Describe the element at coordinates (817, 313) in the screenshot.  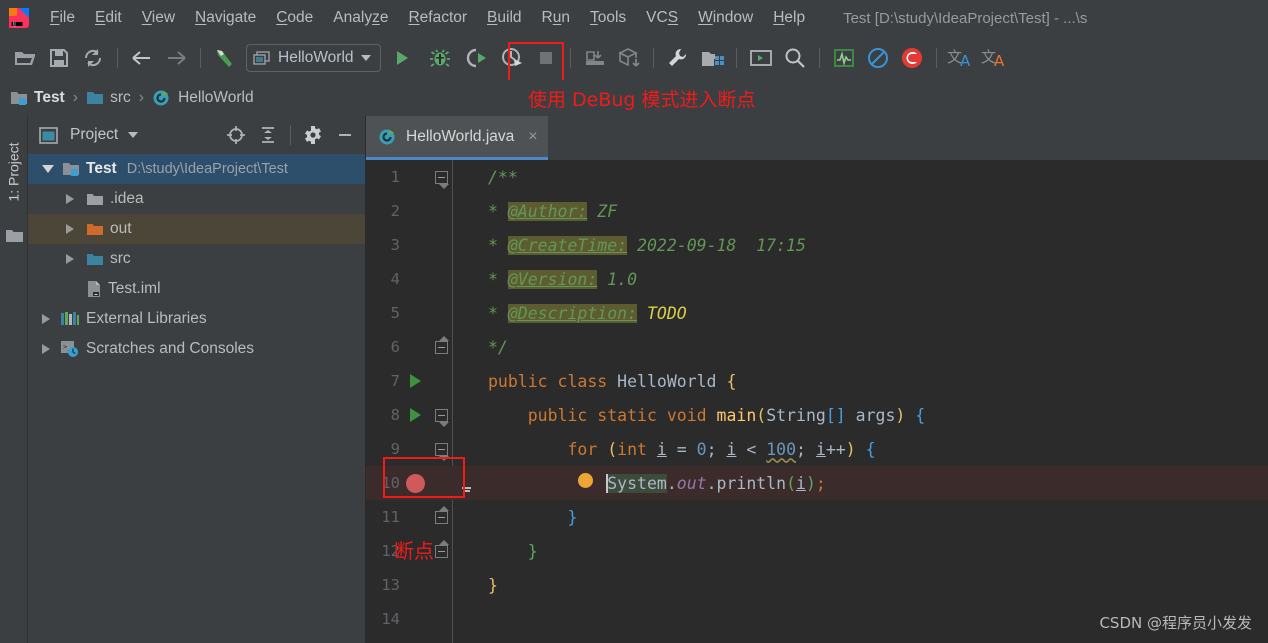
I see `code-line: 5 * @Description: TODO` at that location.